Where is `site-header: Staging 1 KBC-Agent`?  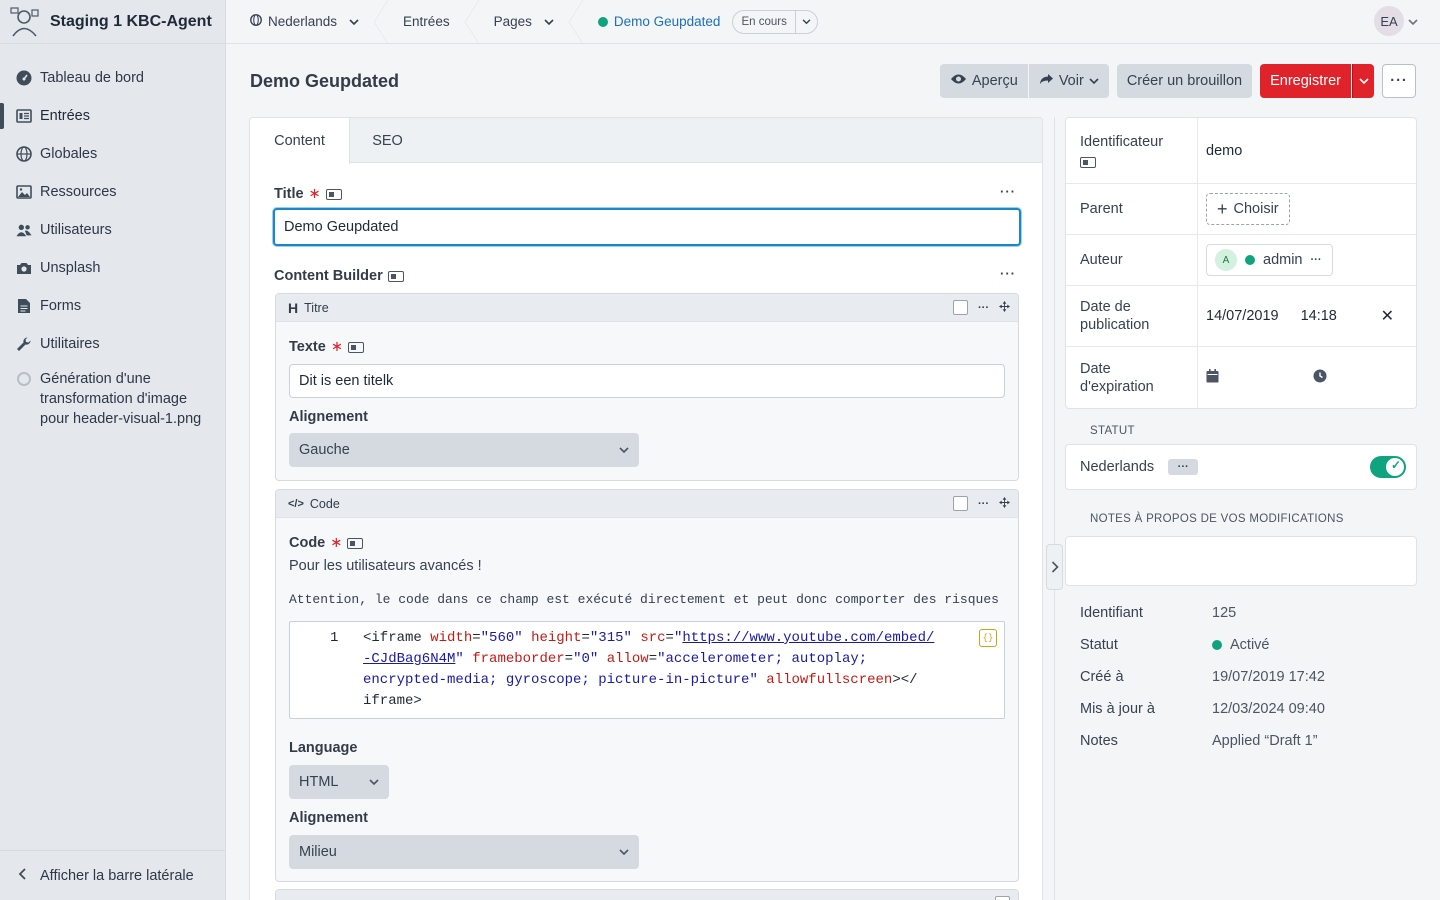
site-header: Staging 1 KBC-Agent is located at coordinates (112, 22).